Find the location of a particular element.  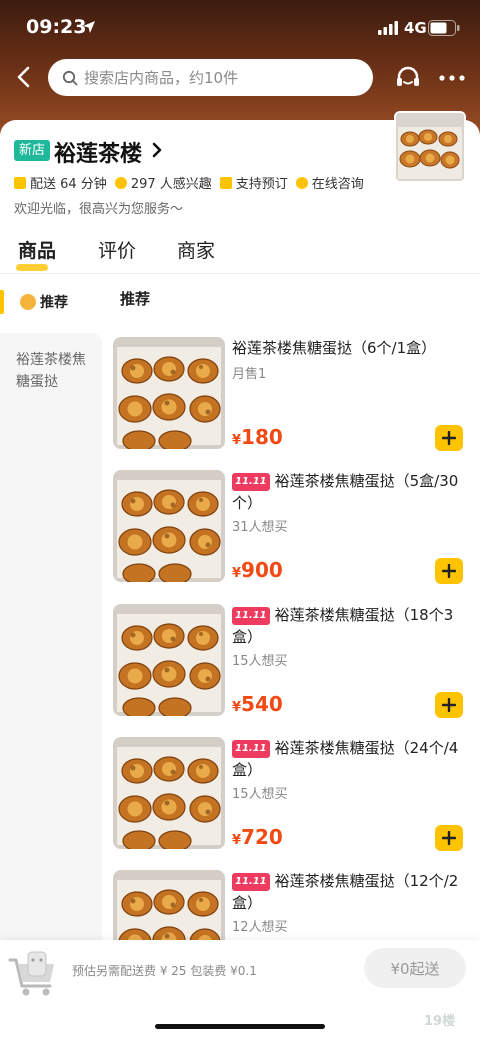

delivery-icon is located at coordinates (20, 182).